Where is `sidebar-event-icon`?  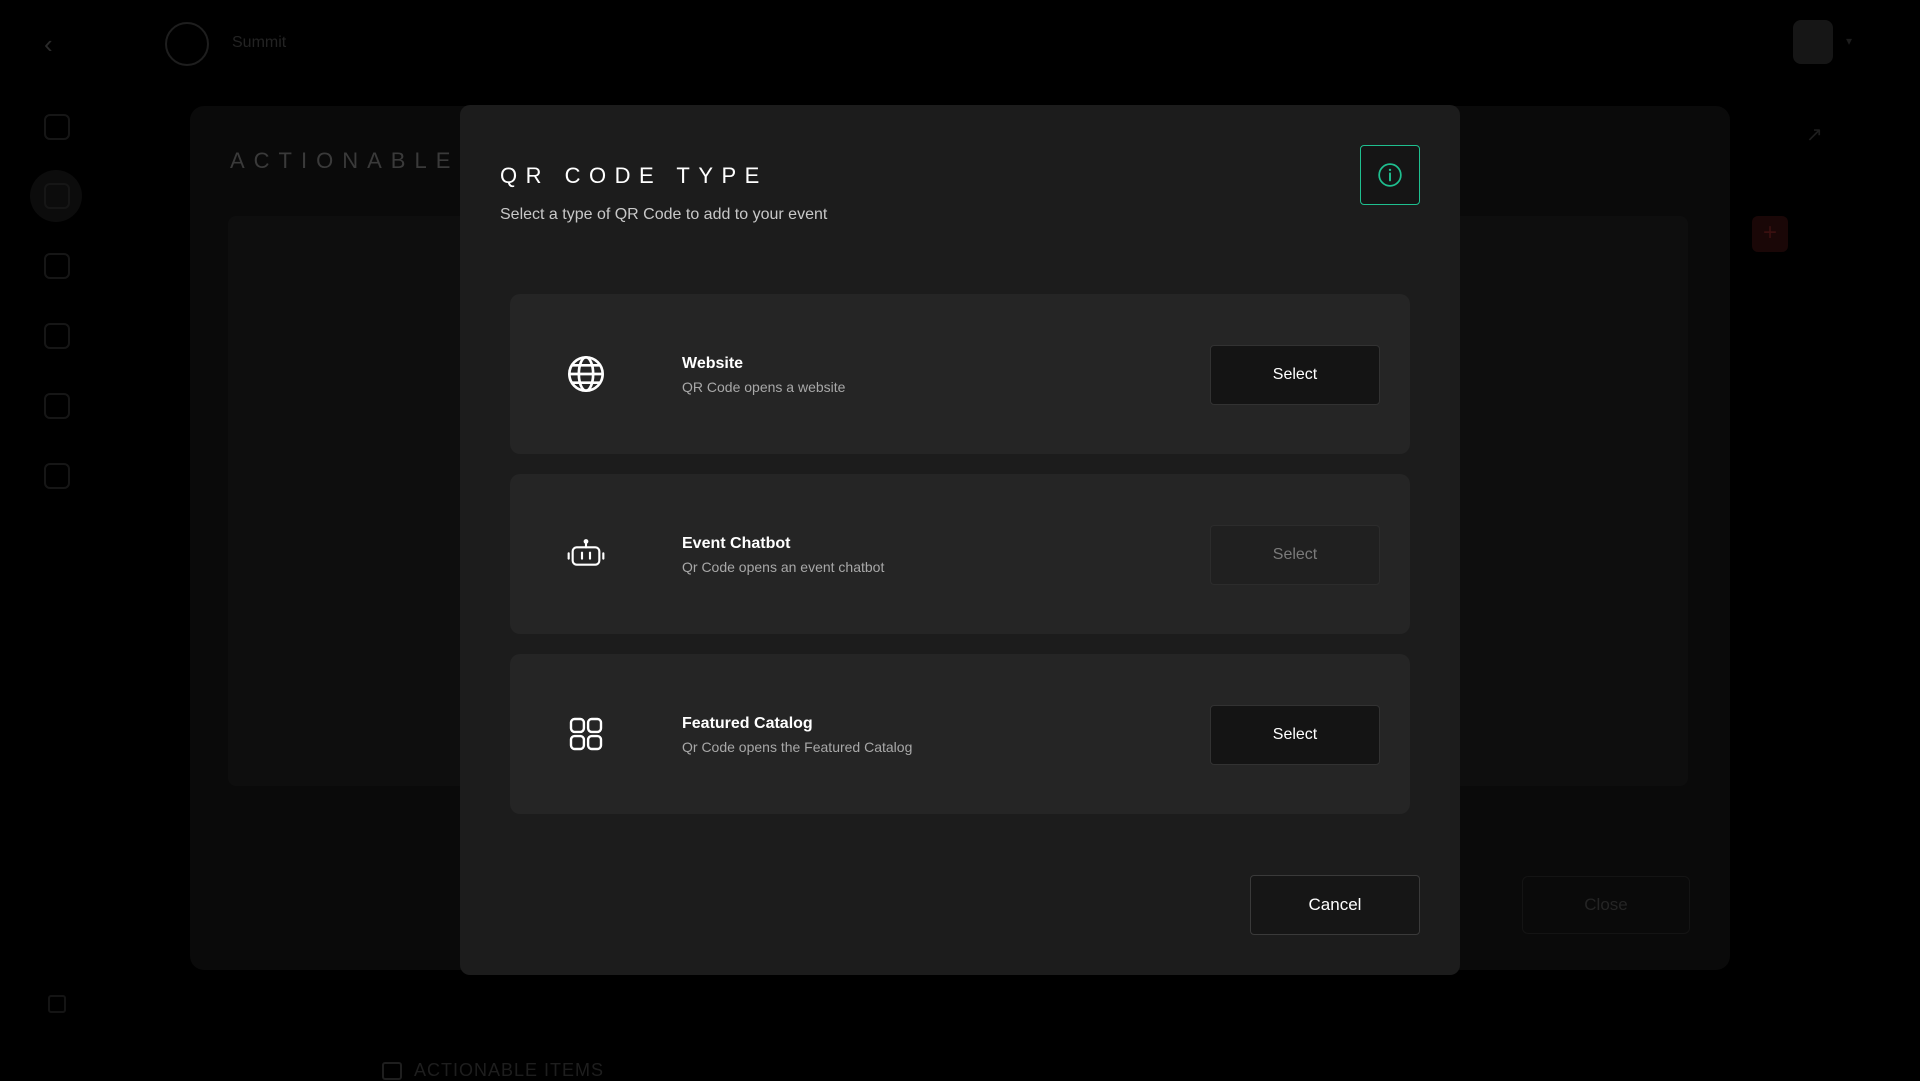 sidebar-event-icon is located at coordinates (57, 196).